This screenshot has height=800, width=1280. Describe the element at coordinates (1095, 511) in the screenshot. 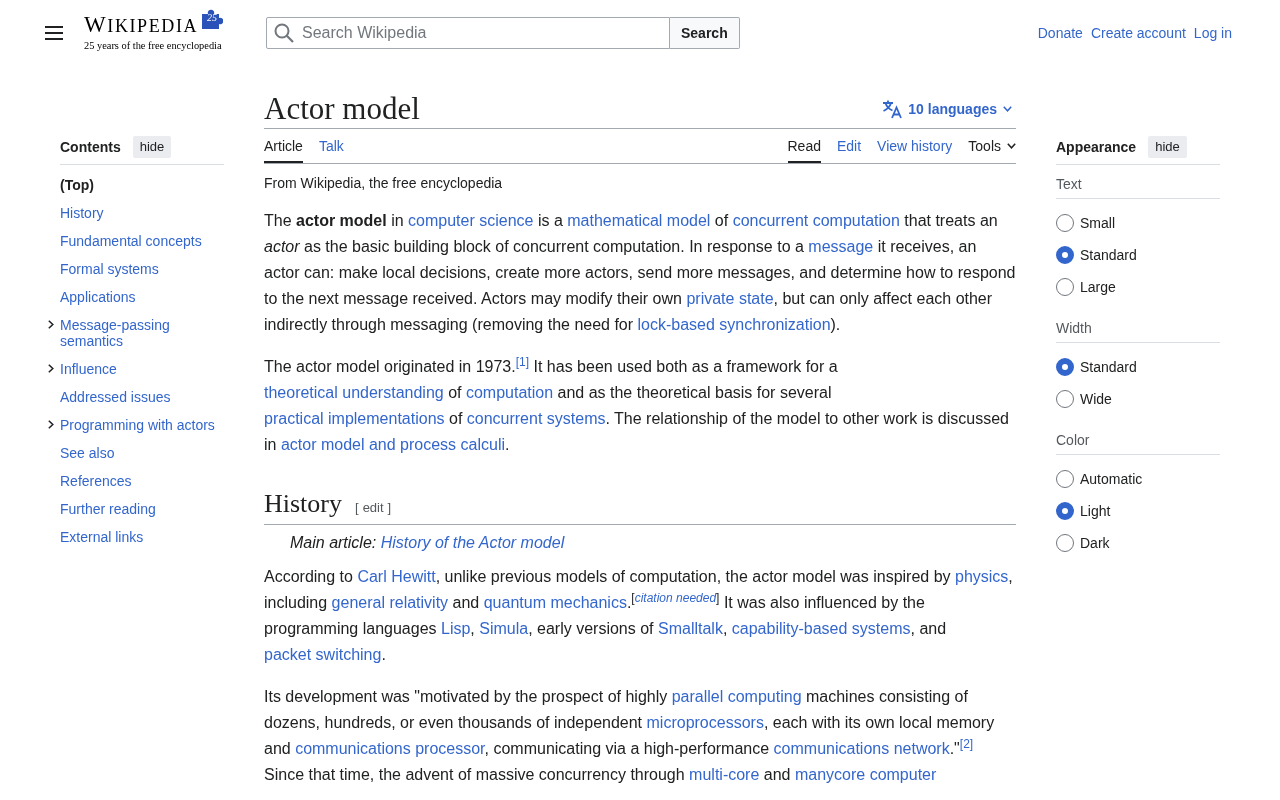

I see `radio-label: Light` at that location.